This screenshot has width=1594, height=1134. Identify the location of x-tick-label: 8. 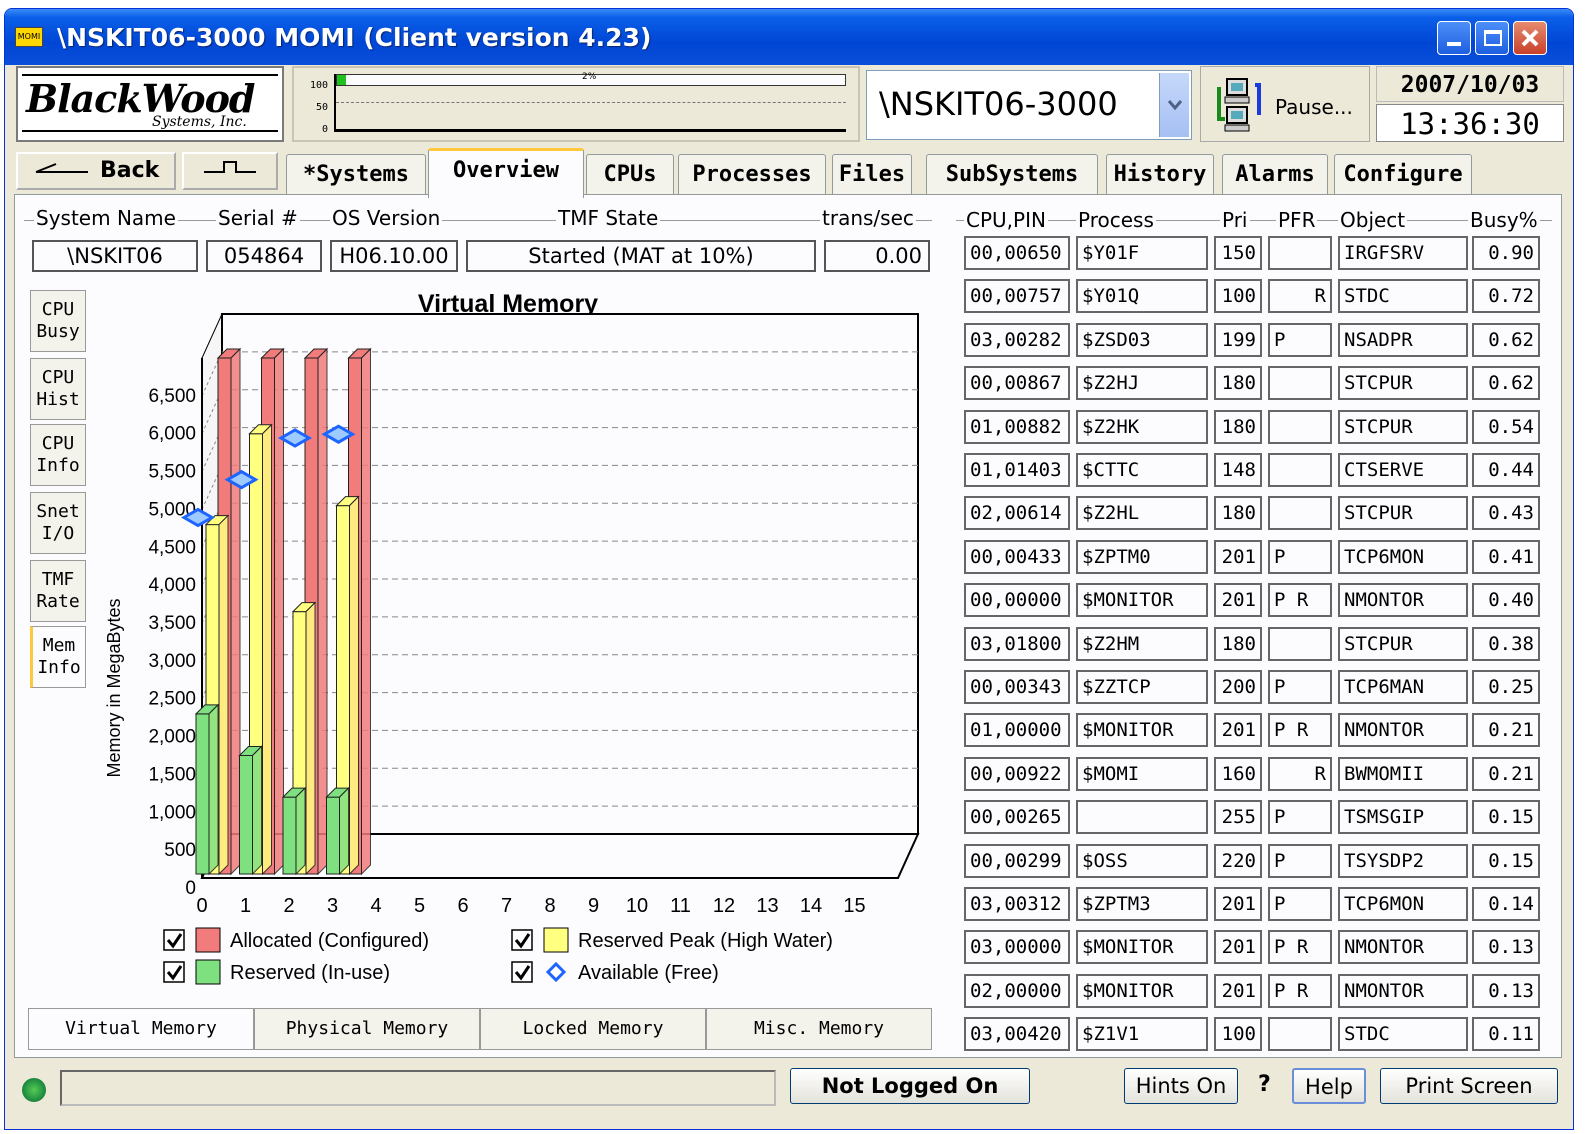
(549, 906).